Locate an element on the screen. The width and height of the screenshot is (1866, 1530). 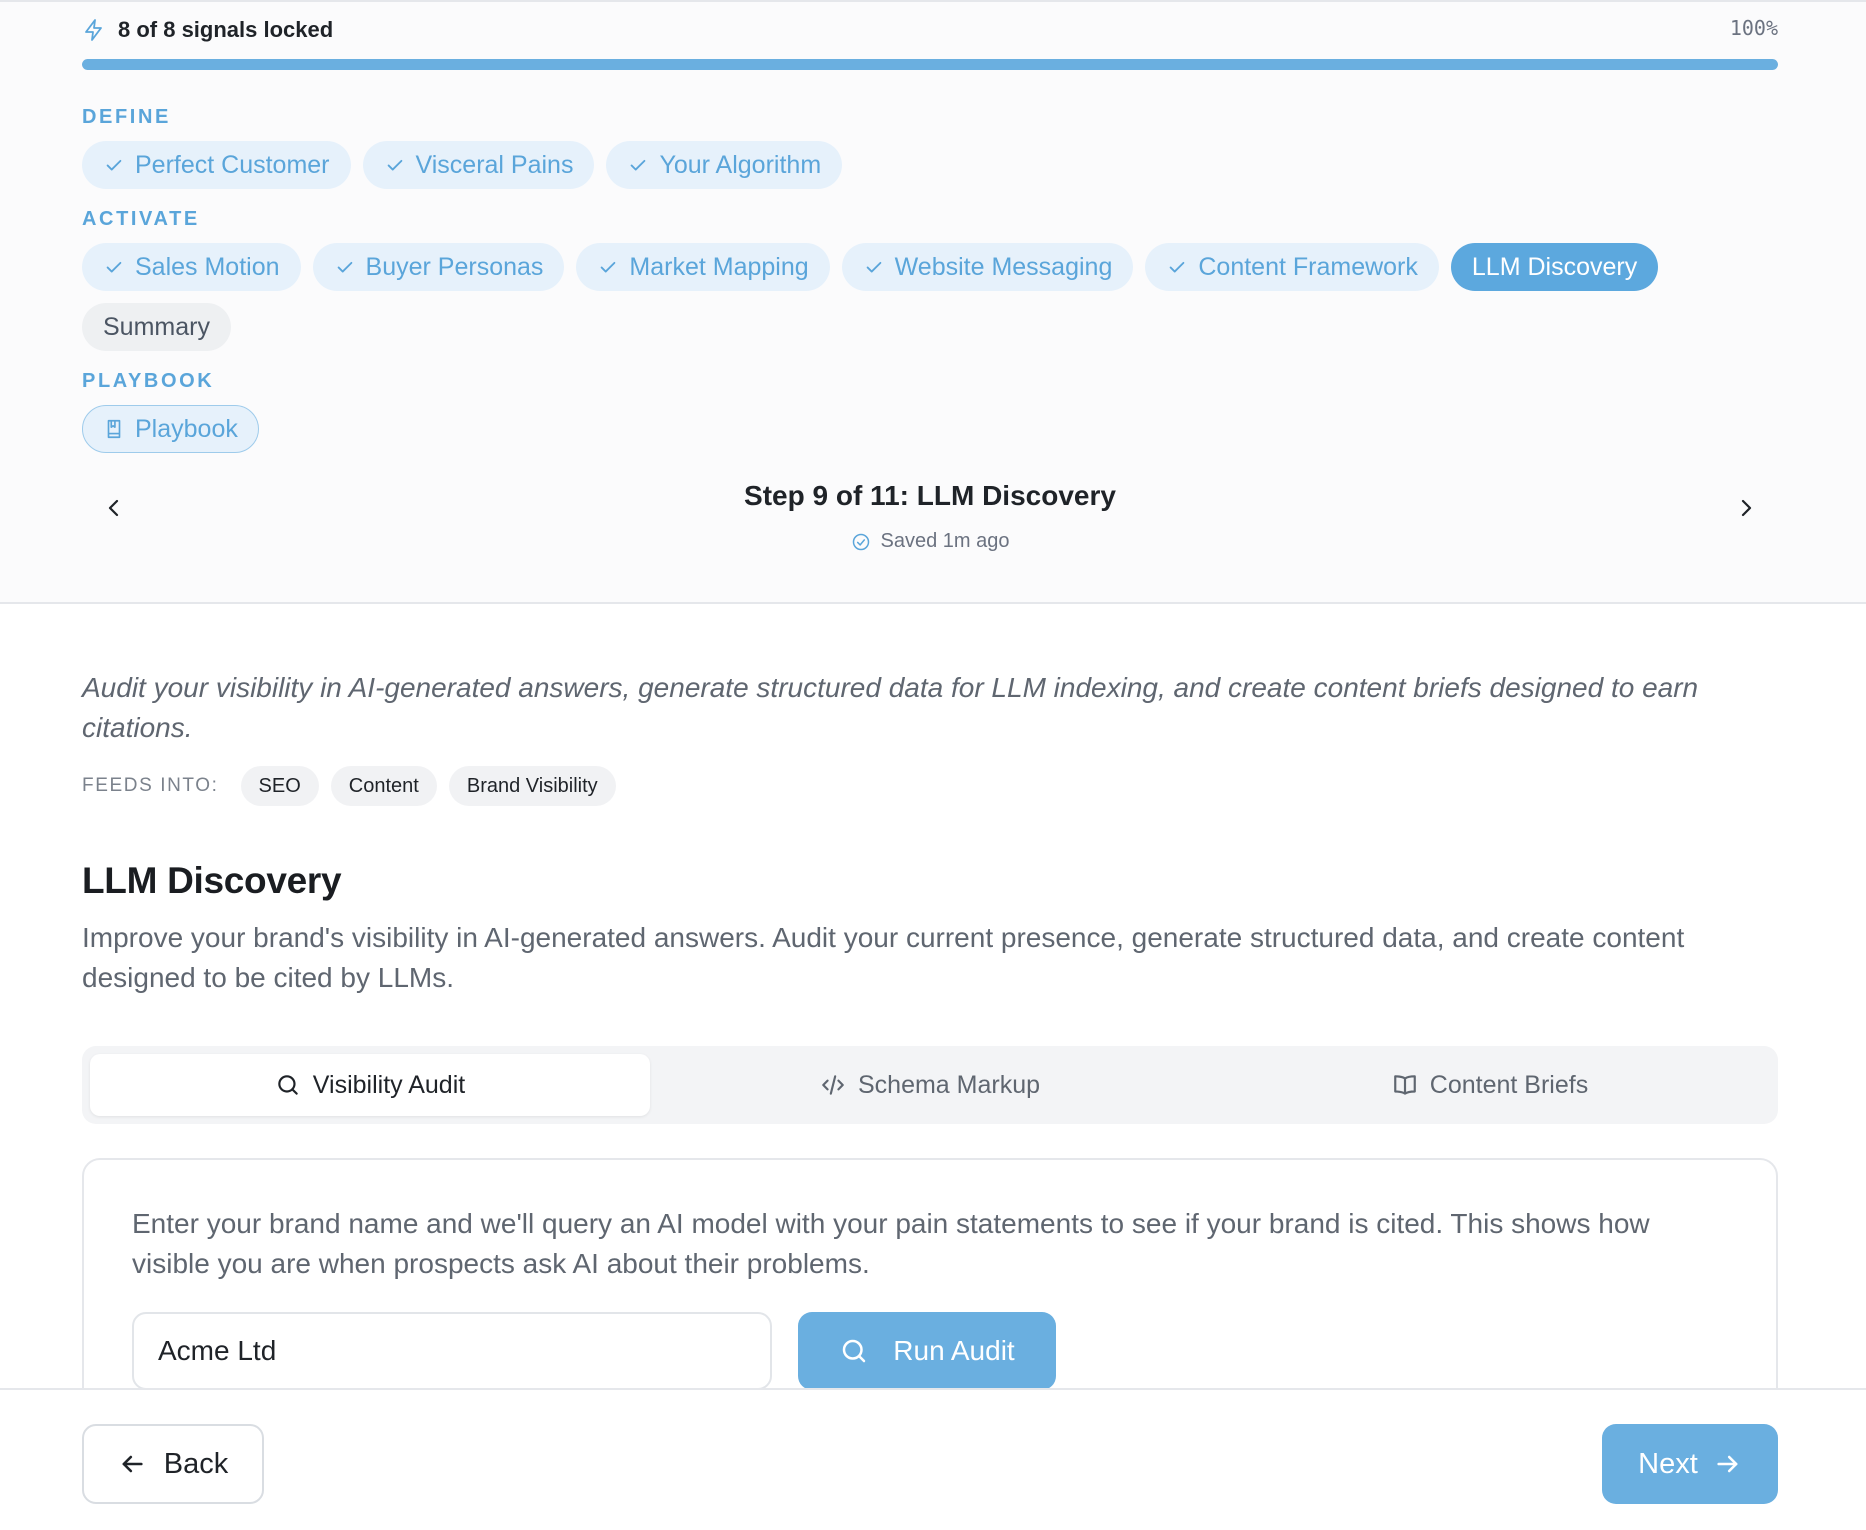
step-chip-summary: Summary is located at coordinates (156, 327).